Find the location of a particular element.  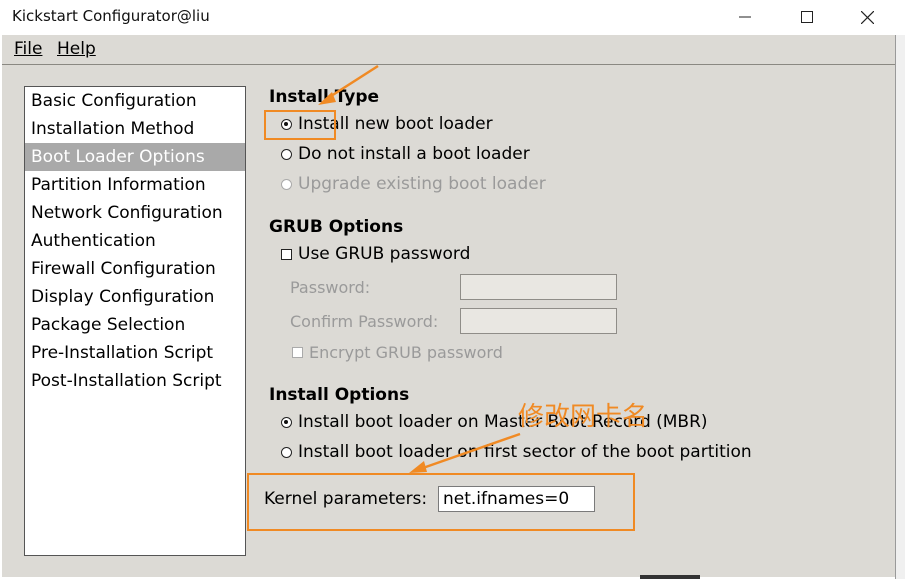

menu-help: Help is located at coordinates (76, 49).